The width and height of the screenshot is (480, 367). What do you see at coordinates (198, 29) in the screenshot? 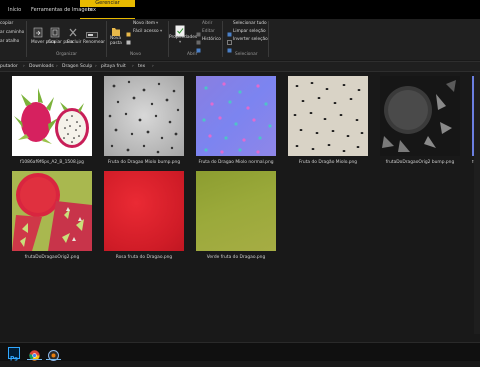
I see `open-icon` at bounding box center [198, 29].